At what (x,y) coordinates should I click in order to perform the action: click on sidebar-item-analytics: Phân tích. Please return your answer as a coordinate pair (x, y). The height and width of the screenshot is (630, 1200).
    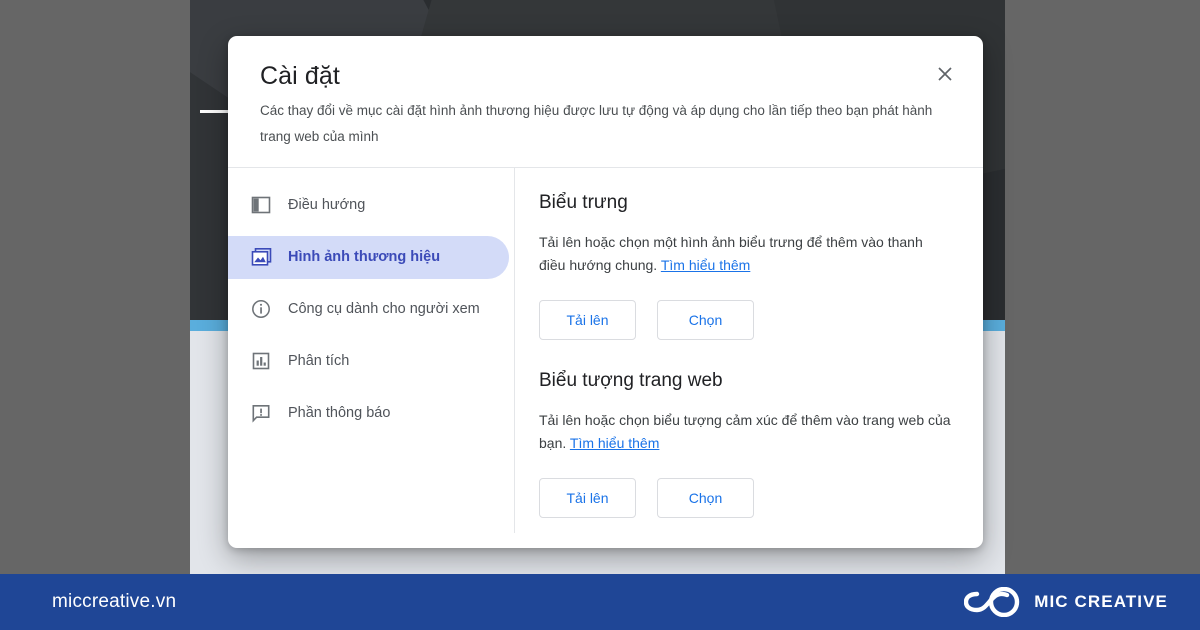
    Looking at the image, I should click on (371, 361).